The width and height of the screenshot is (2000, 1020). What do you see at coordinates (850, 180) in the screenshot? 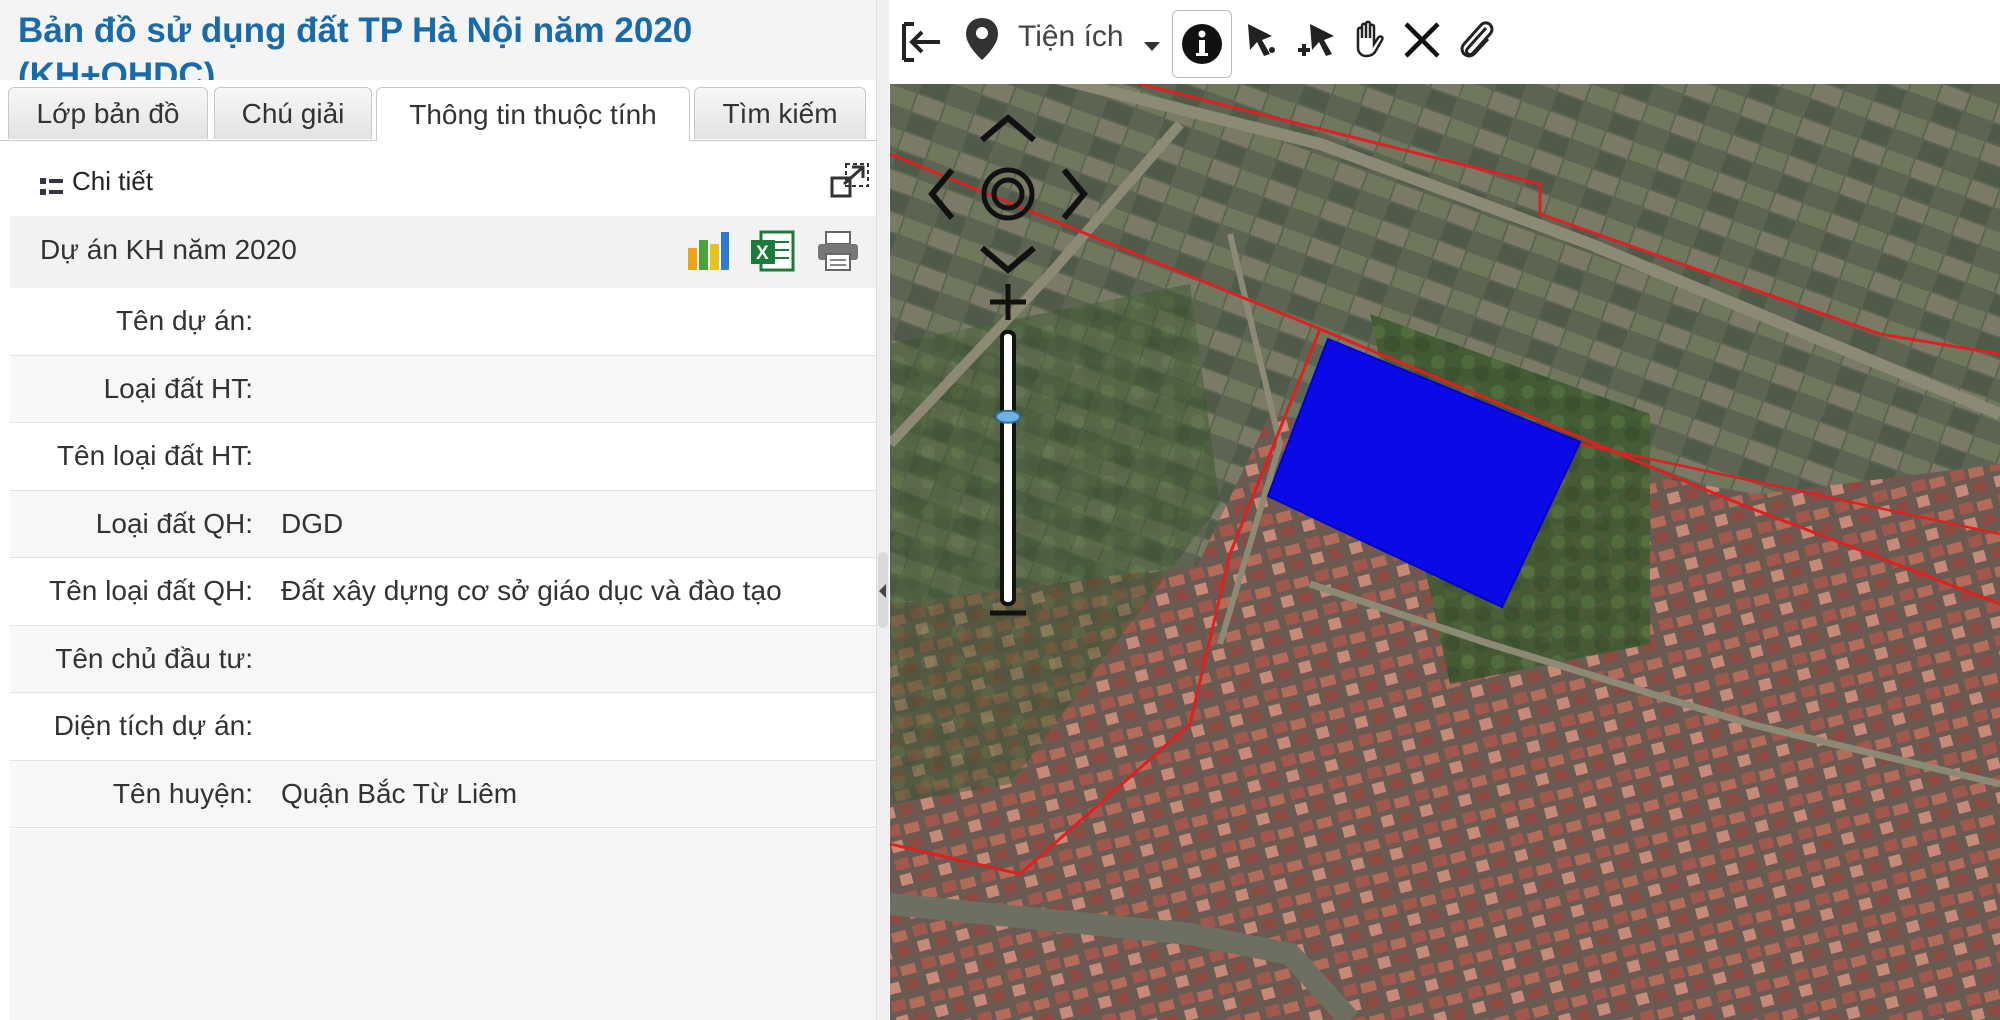
I see `expand-icon` at bounding box center [850, 180].